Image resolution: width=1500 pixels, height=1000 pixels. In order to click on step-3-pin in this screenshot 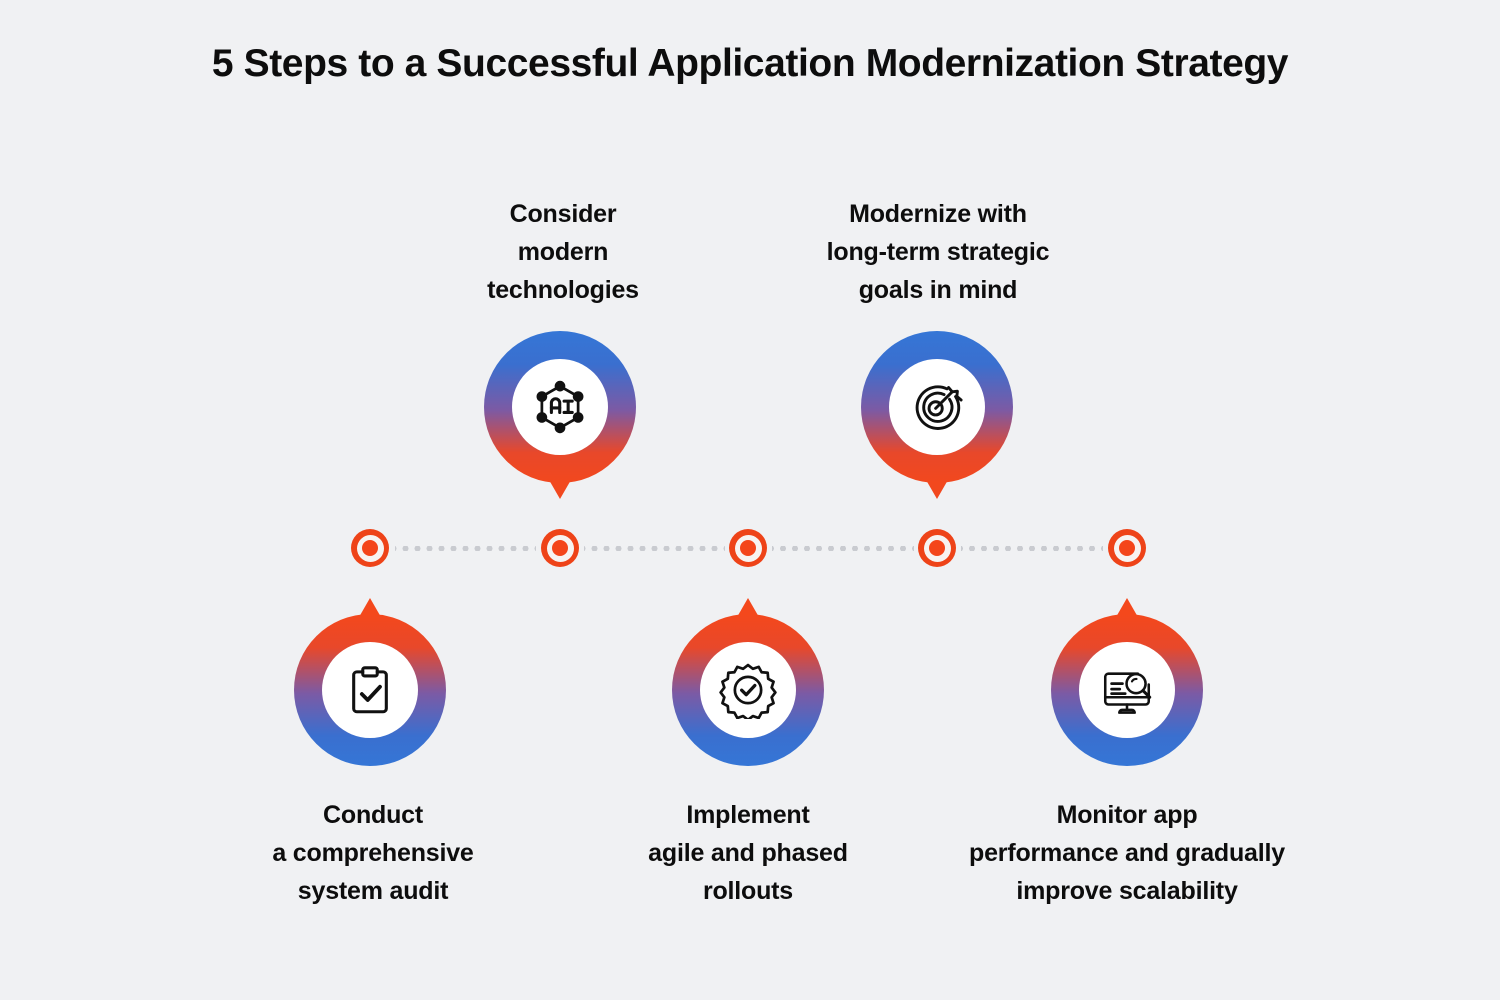, I will do `click(748, 682)`.